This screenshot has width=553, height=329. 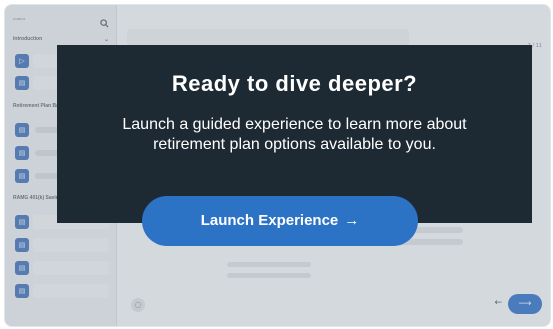 I want to click on launch-button-label: Launch Experience, so click(x=269, y=220).